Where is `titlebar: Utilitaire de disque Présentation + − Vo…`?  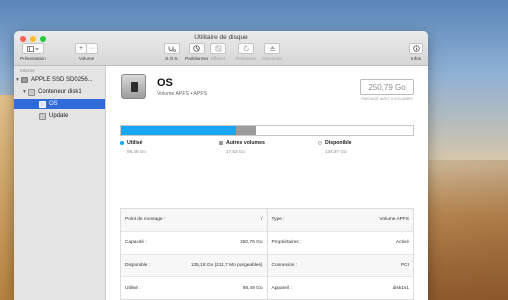
titlebar: Utilitaire de disque Présentation + − Vo… is located at coordinates (221, 48).